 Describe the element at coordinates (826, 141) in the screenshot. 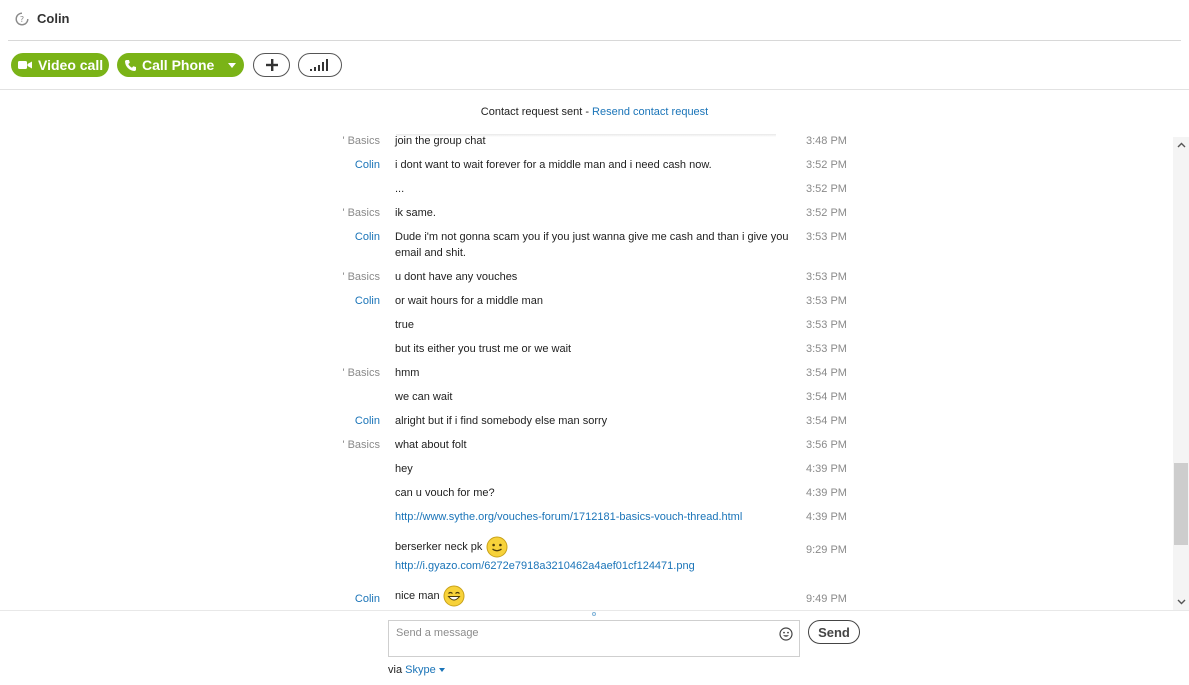

I see `message-time: 3:48 PM` at that location.